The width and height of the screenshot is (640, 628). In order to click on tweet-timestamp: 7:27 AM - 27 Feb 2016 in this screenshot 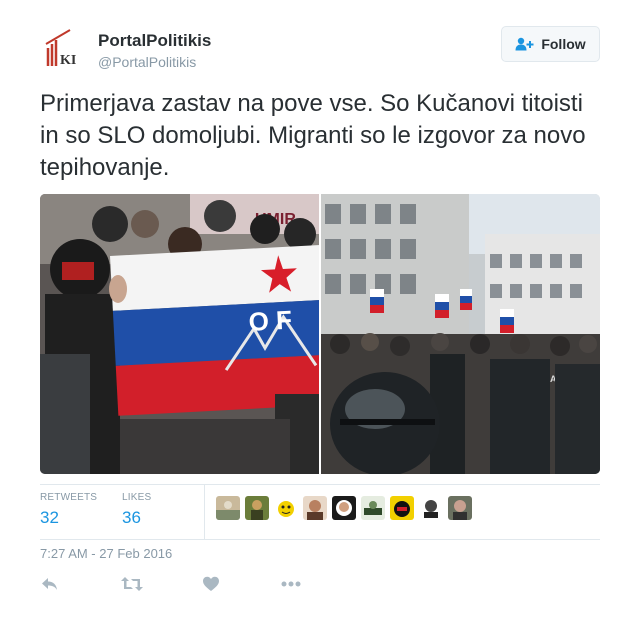, I will do `click(106, 553)`.